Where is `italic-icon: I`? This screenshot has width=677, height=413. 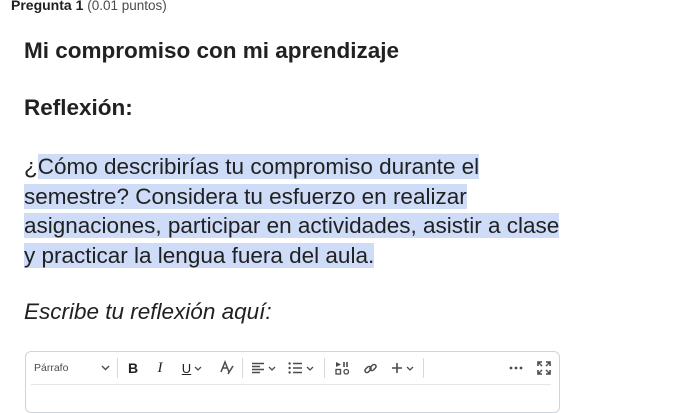
italic-icon: I is located at coordinates (160, 367).